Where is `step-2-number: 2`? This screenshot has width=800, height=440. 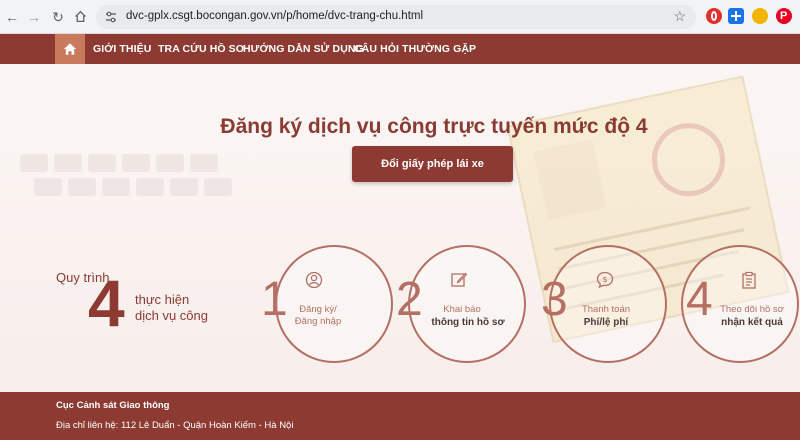
step-2-number: 2 is located at coordinates (409, 299).